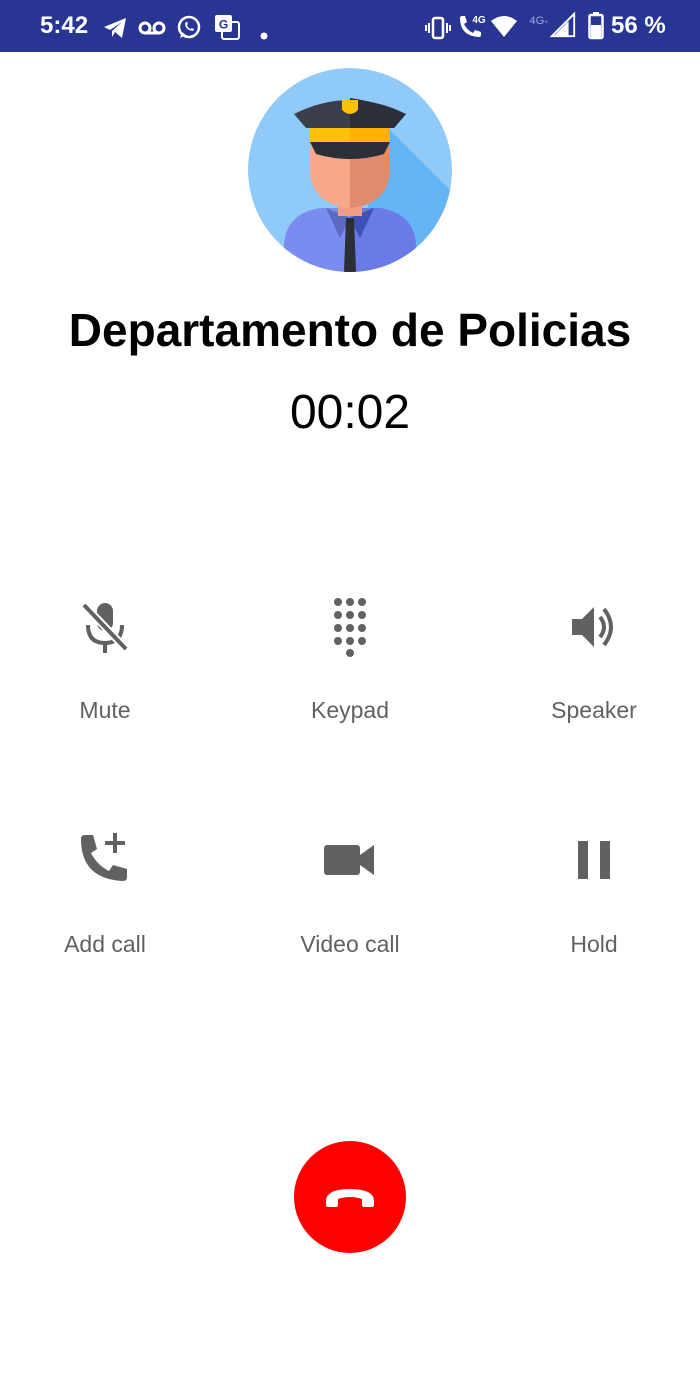 The image size is (700, 1390). Describe the element at coordinates (105, 627) in the screenshot. I see `mic-off-icon` at that location.